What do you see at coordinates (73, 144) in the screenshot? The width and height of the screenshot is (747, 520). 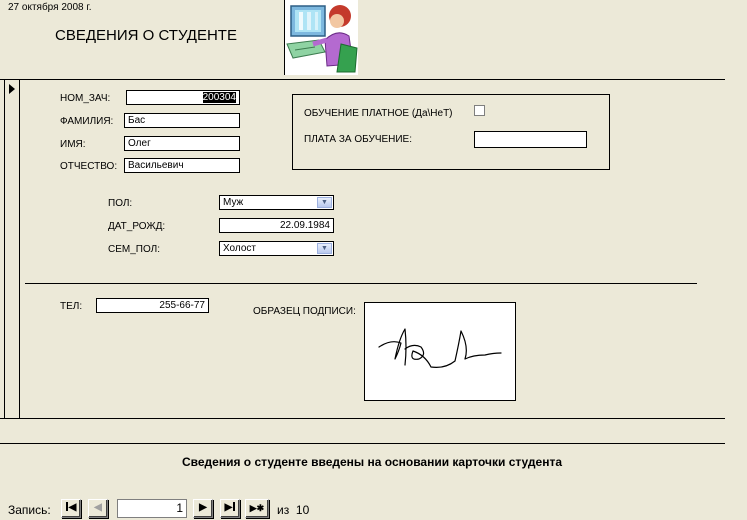 I see `imya-label: ИМЯ:` at bounding box center [73, 144].